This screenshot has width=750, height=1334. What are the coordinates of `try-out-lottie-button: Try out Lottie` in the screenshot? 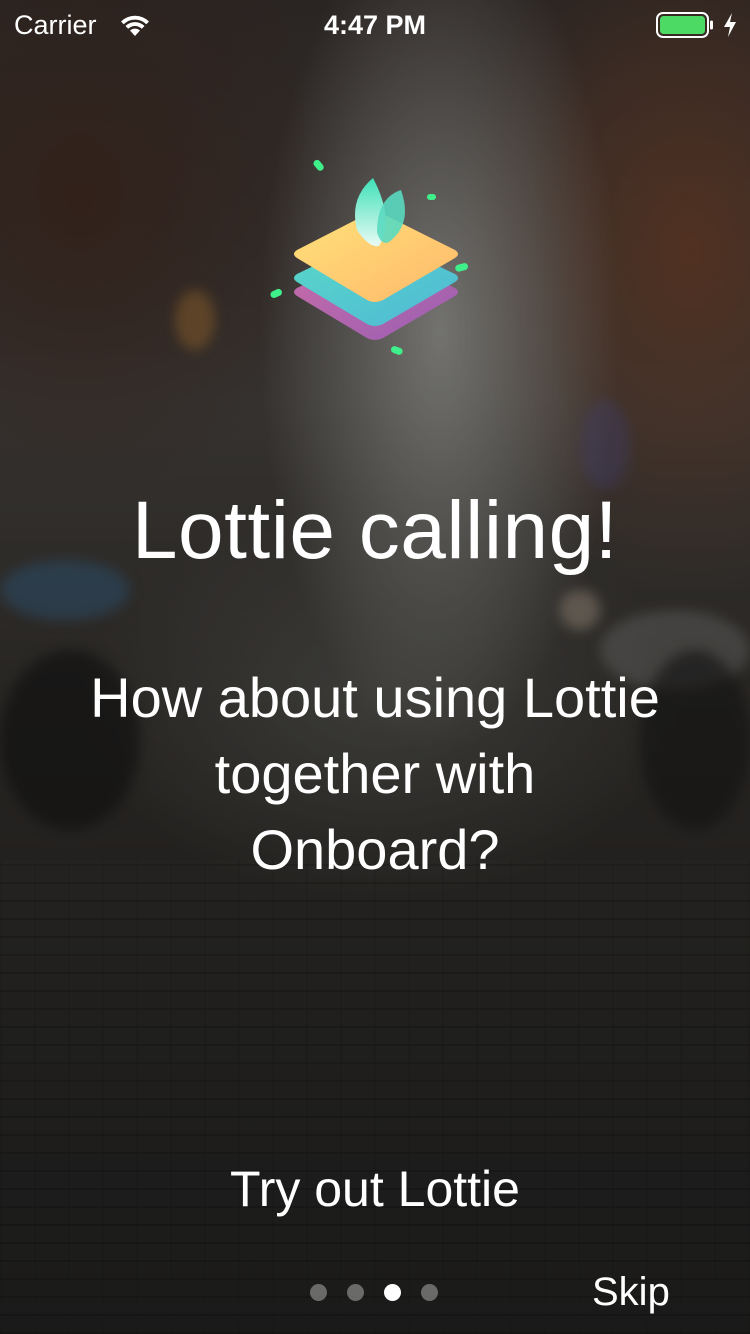 It's located at (375, 1189).